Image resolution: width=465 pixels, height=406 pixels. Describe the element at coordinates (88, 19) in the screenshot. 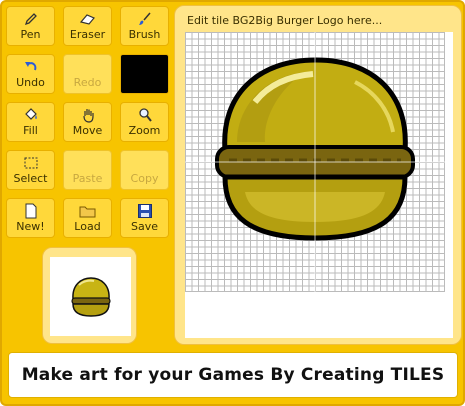

I see `eraser-icon` at that location.